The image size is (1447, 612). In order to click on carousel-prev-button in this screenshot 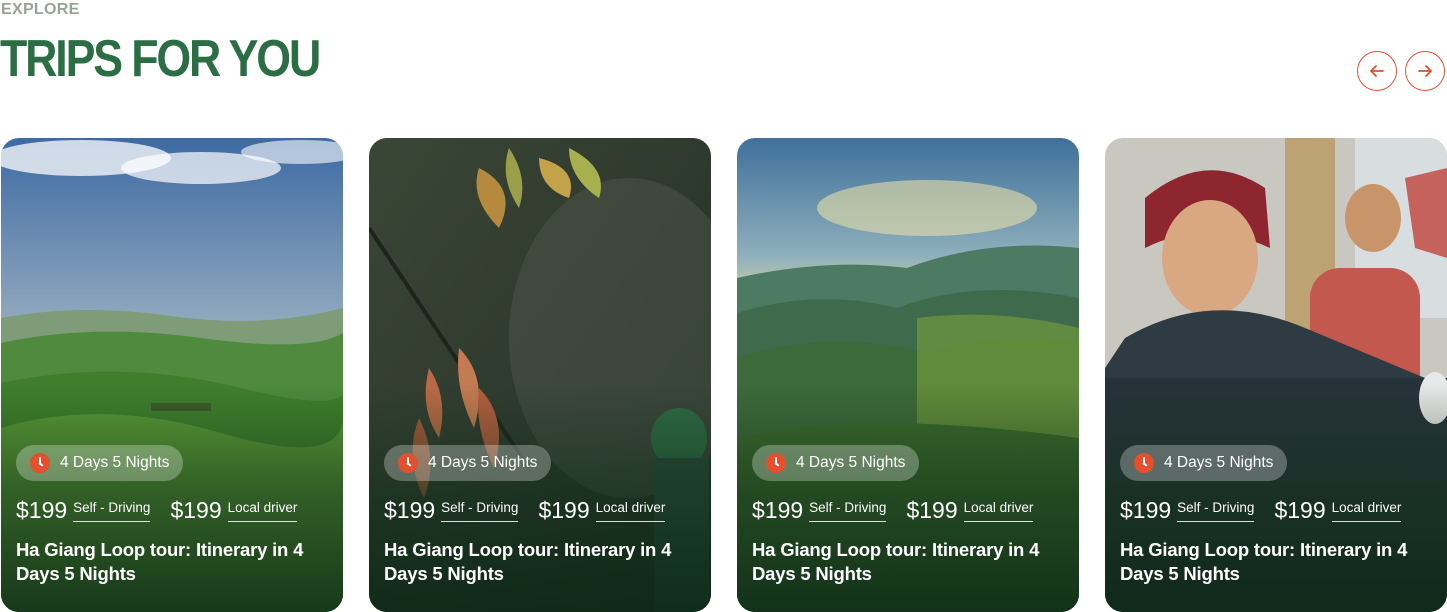, I will do `click(1377, 71)`.